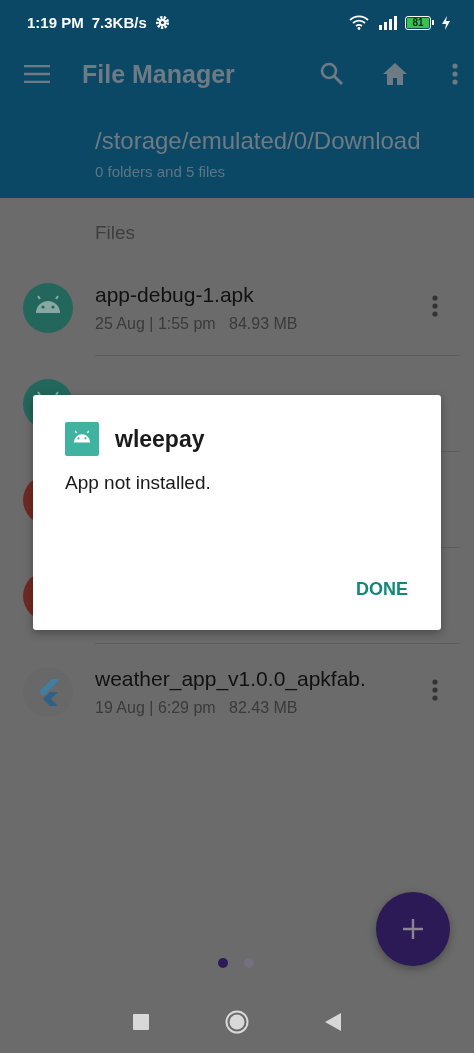  I want to click on home-nav-icon, so click(237, 1022).